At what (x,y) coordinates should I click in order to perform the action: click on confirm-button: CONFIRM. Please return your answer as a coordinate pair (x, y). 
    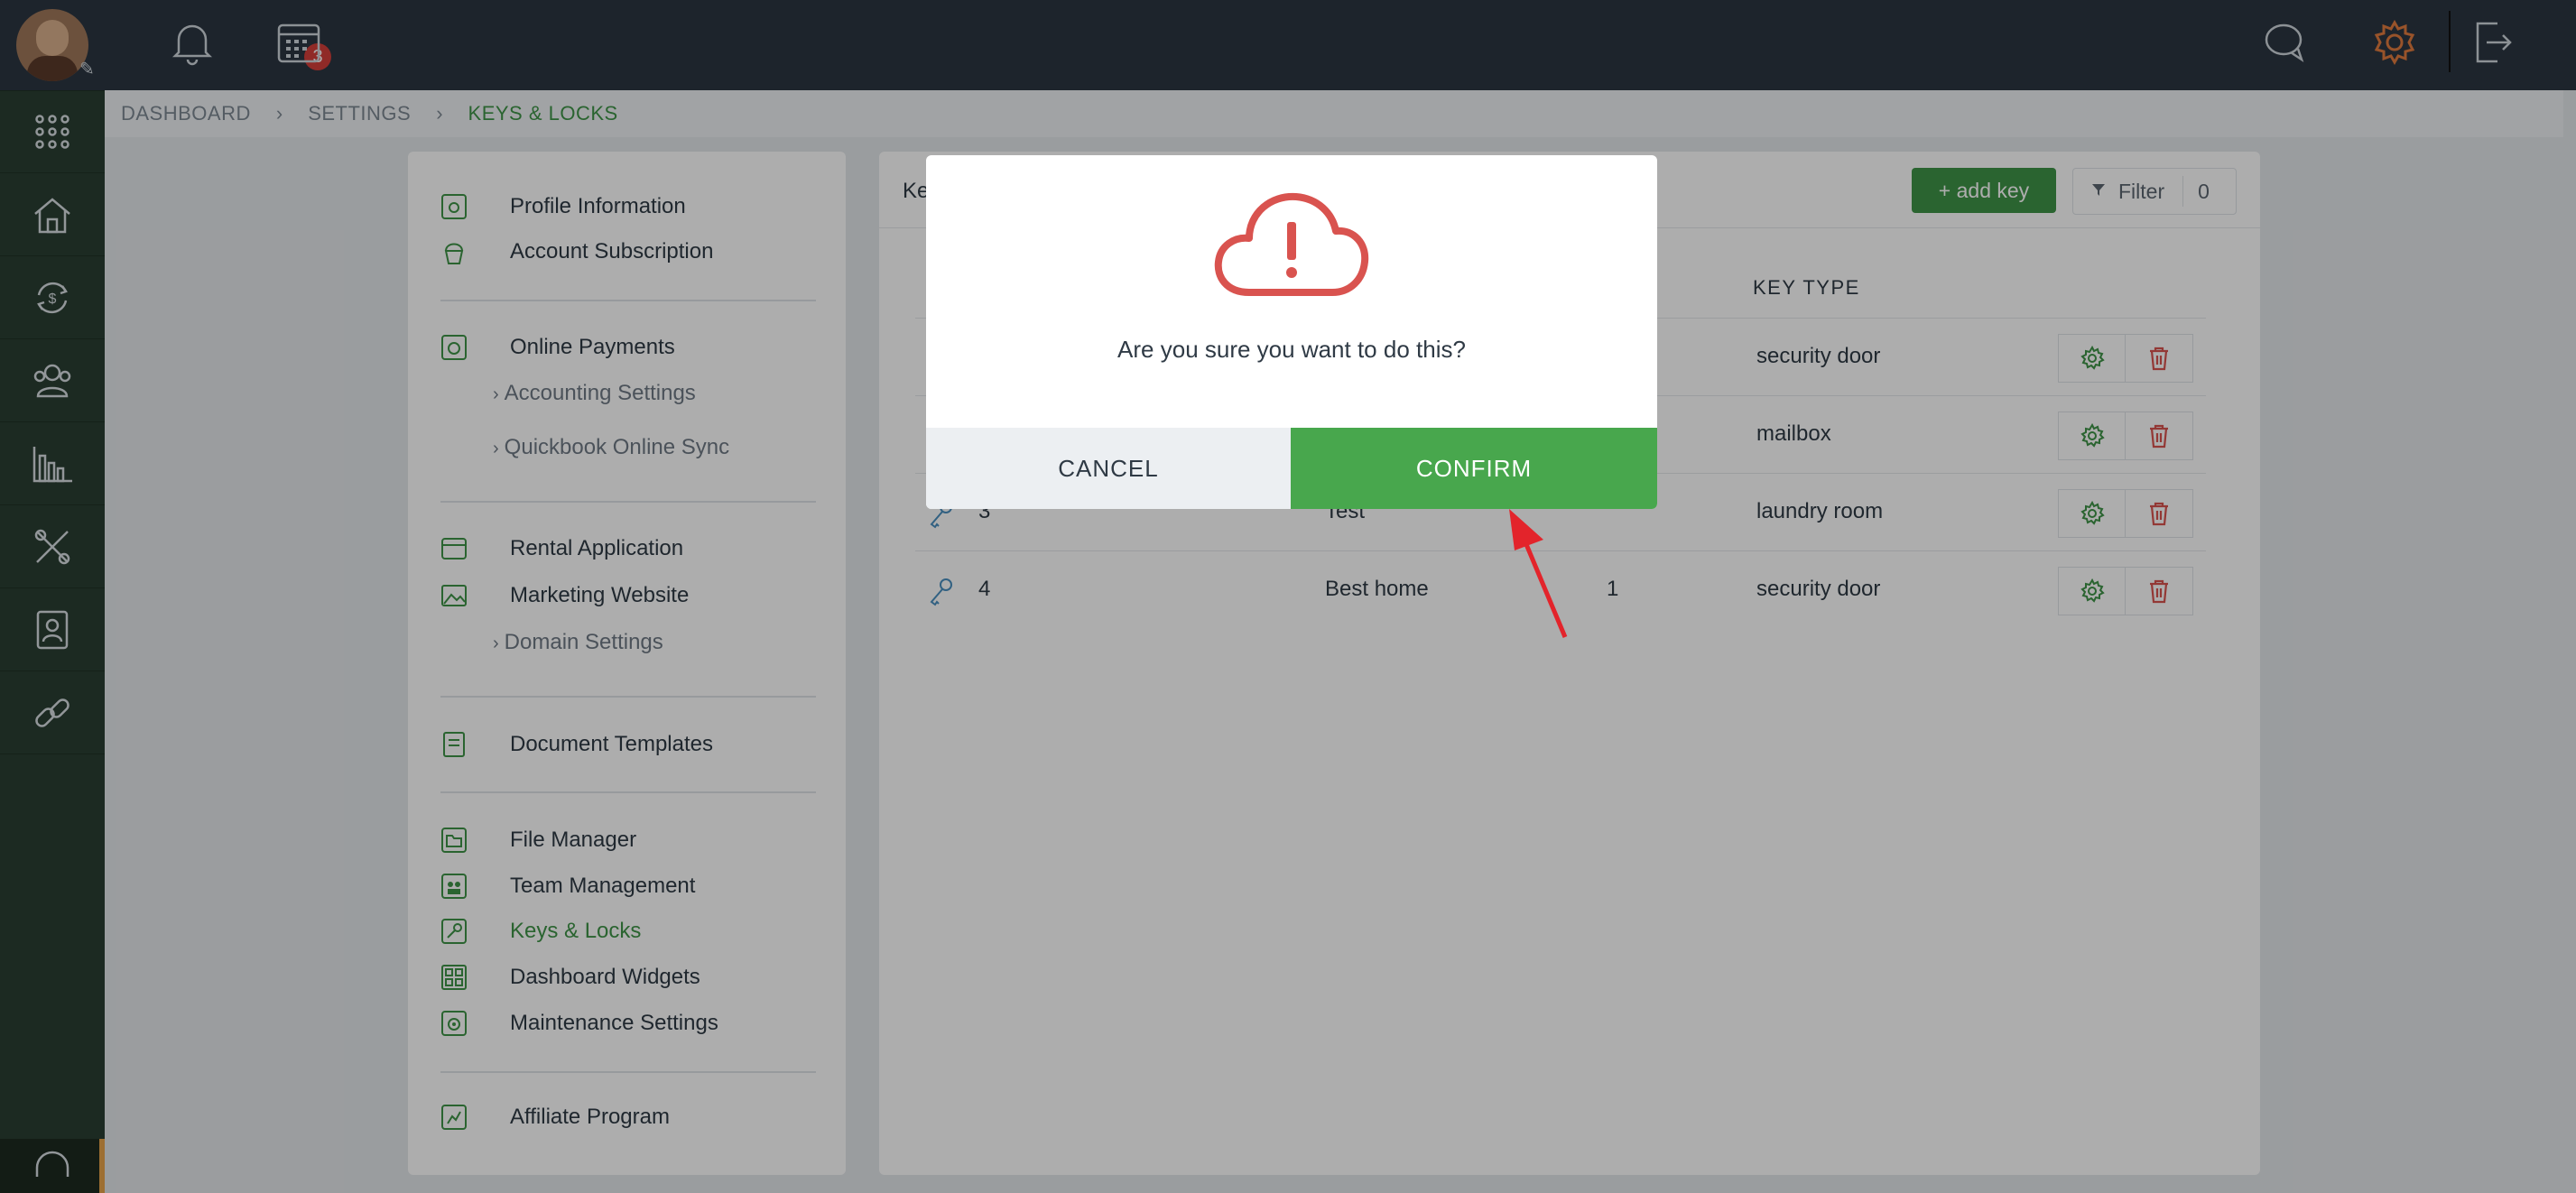
    Looking at the image, I should click on (1474, 469).